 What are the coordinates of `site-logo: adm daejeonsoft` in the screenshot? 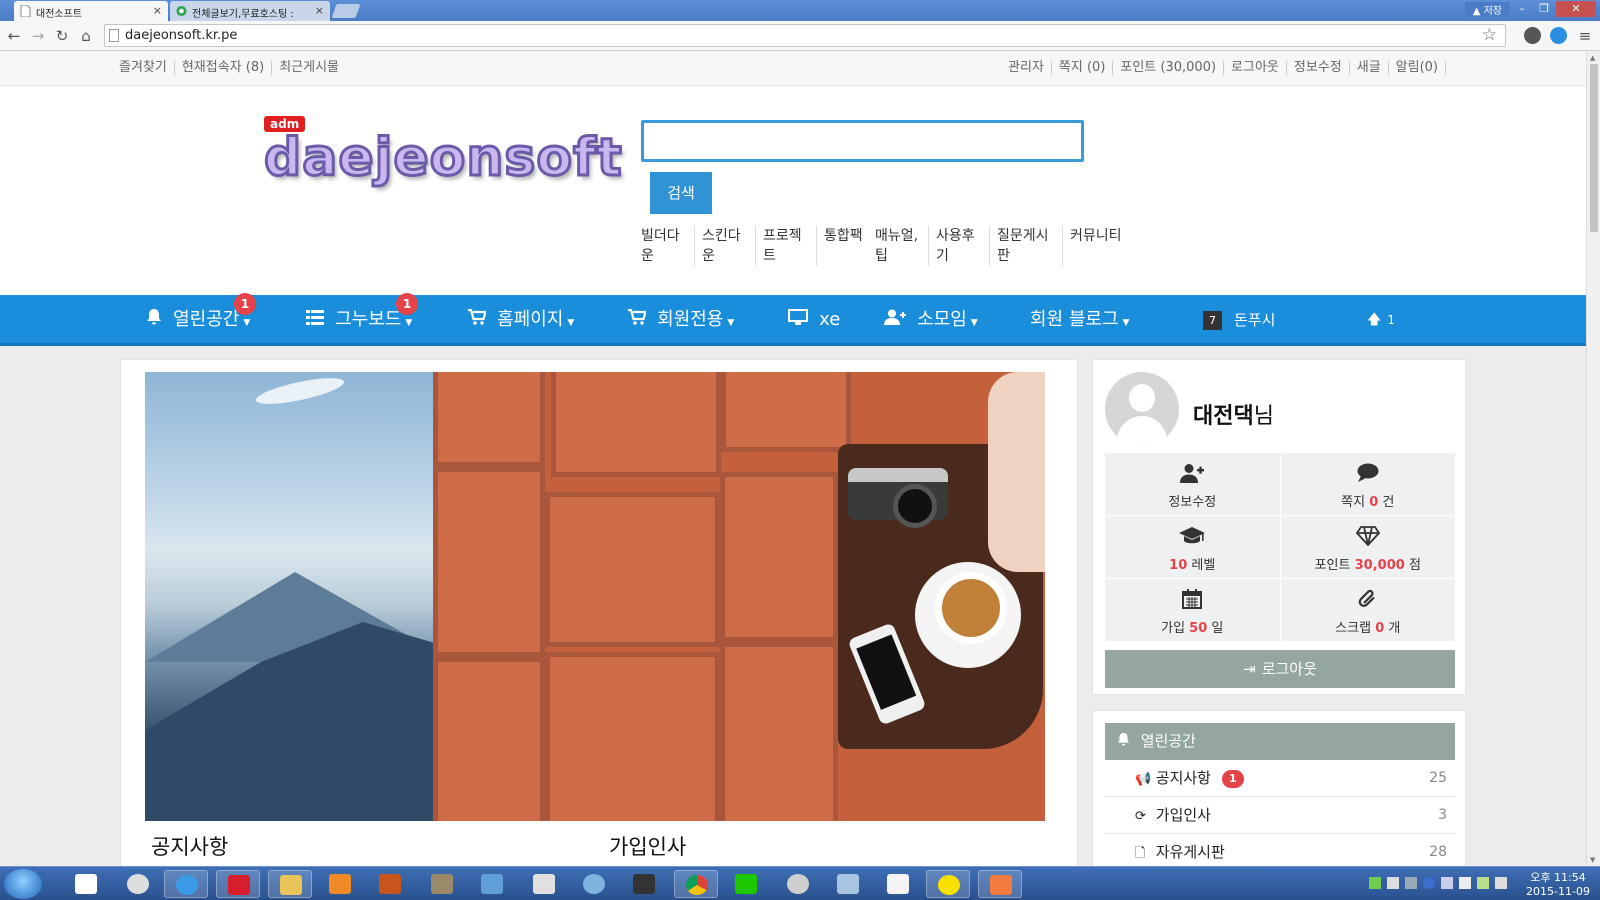 It's located at (443, 156).